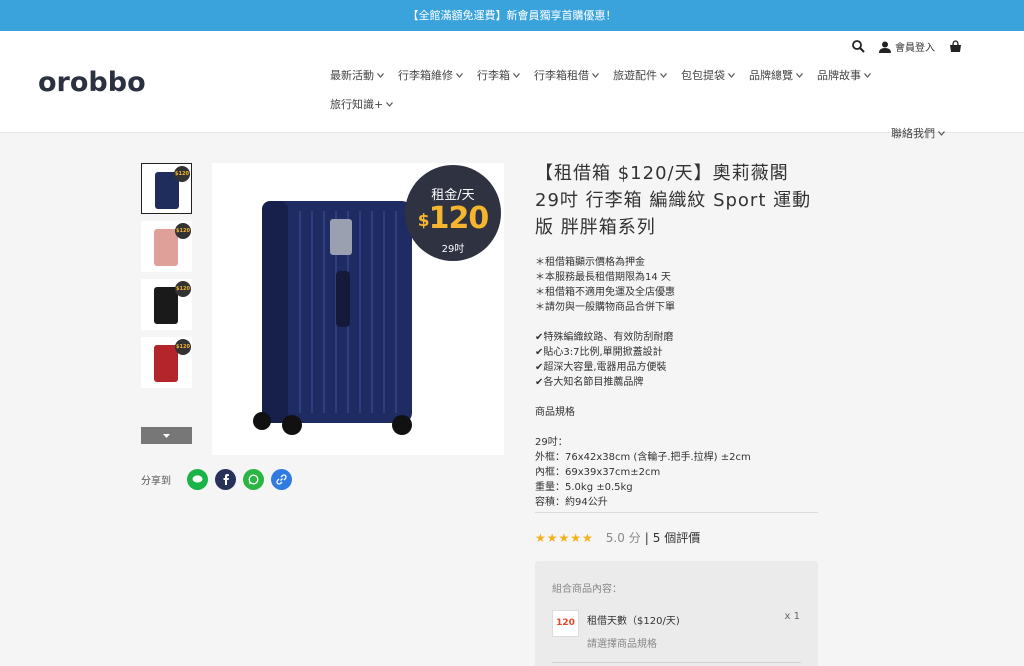  I want to click on note-line: ＊本服務最長租借期限為14 天, so click(603, 277).